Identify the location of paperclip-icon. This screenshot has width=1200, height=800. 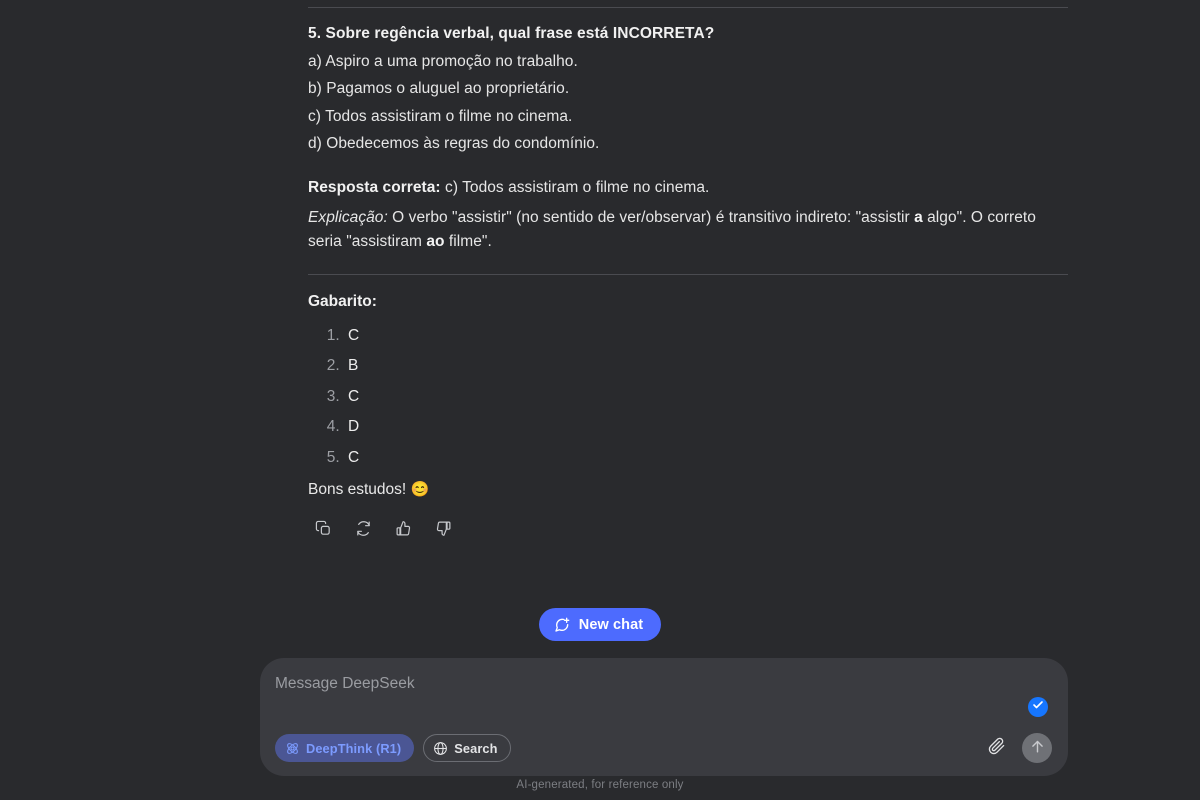
(996, 748).